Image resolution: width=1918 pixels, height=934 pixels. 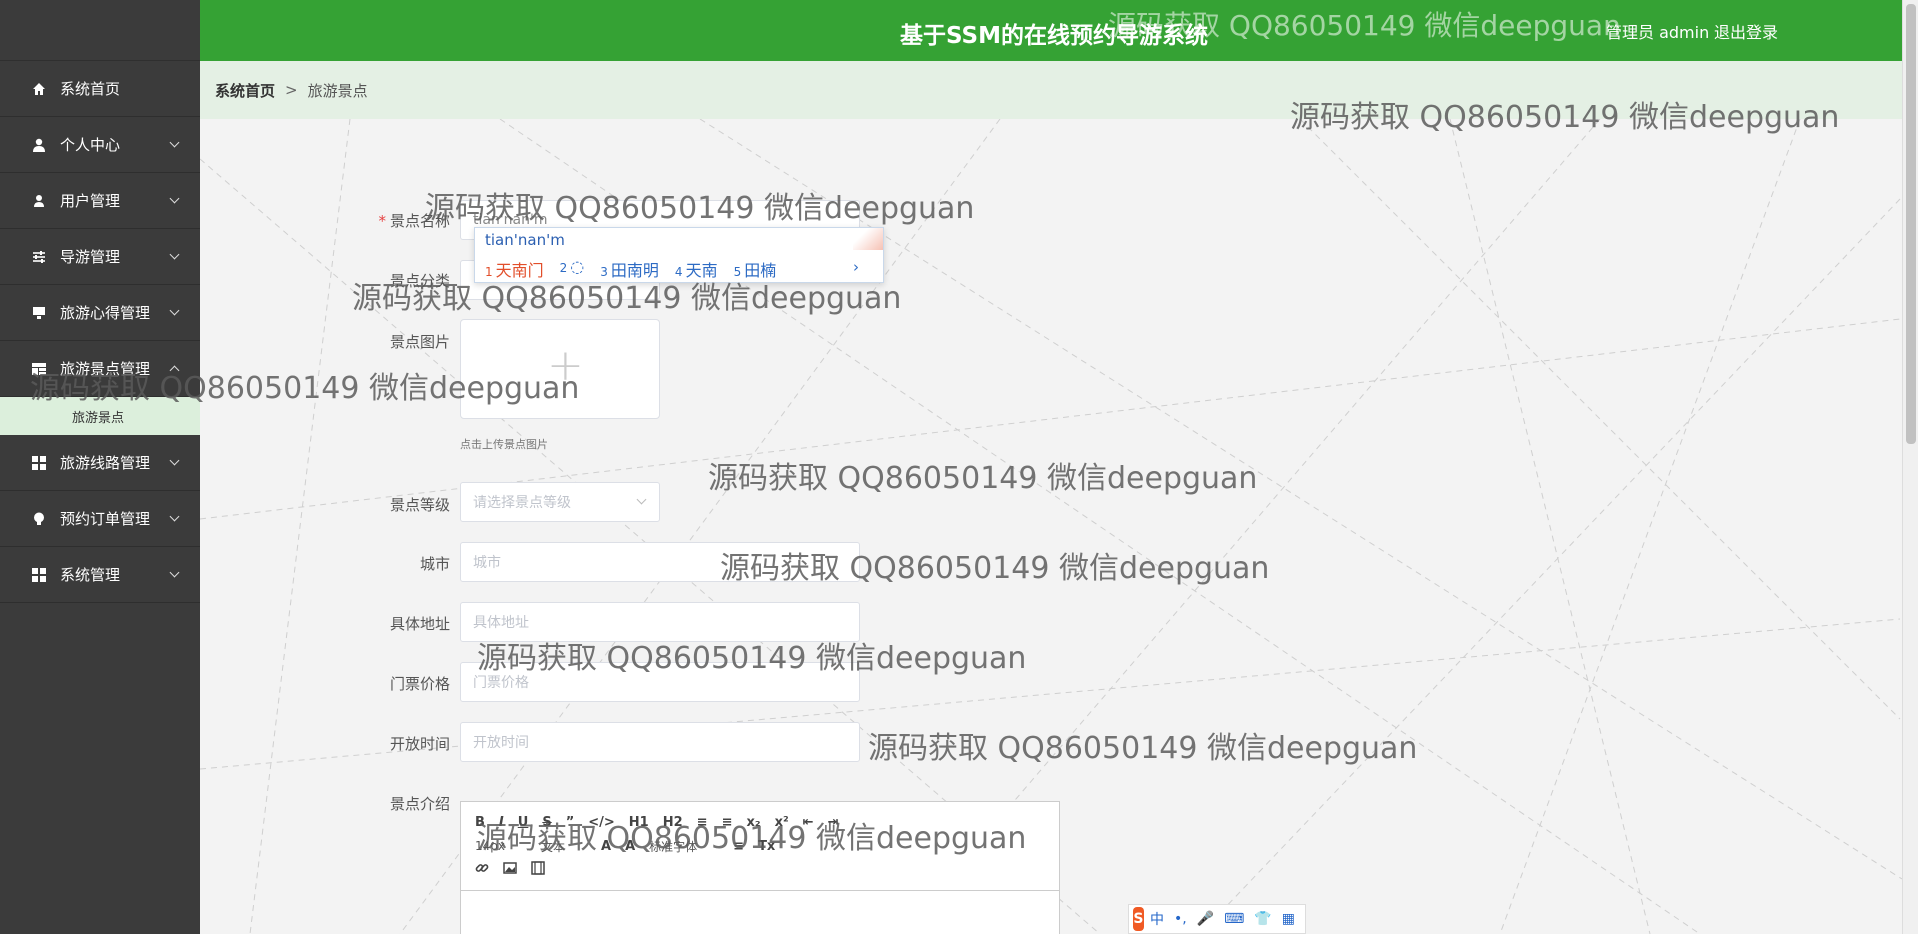 What do you see at coordinates (673, 846) in the screenshot?
I see `font-family-select: 标准字体` at bounding box center [673, 846].